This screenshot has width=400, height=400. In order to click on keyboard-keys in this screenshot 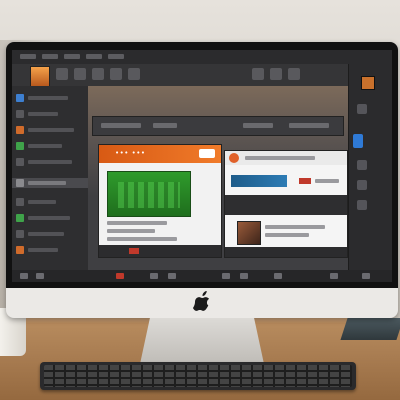, I will do `click(198, 376)`.